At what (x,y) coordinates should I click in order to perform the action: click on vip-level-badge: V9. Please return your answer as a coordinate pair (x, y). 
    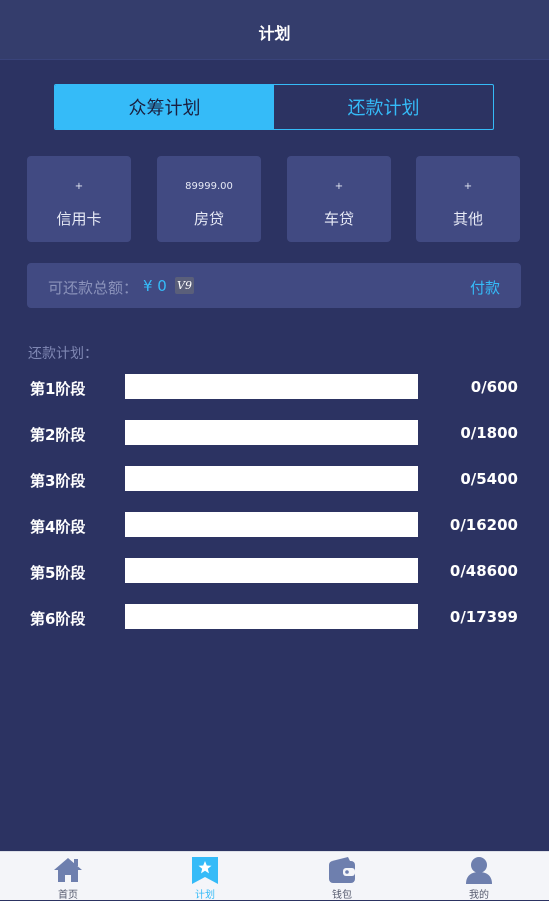
    Looking at the image, I should click on (184, 285).